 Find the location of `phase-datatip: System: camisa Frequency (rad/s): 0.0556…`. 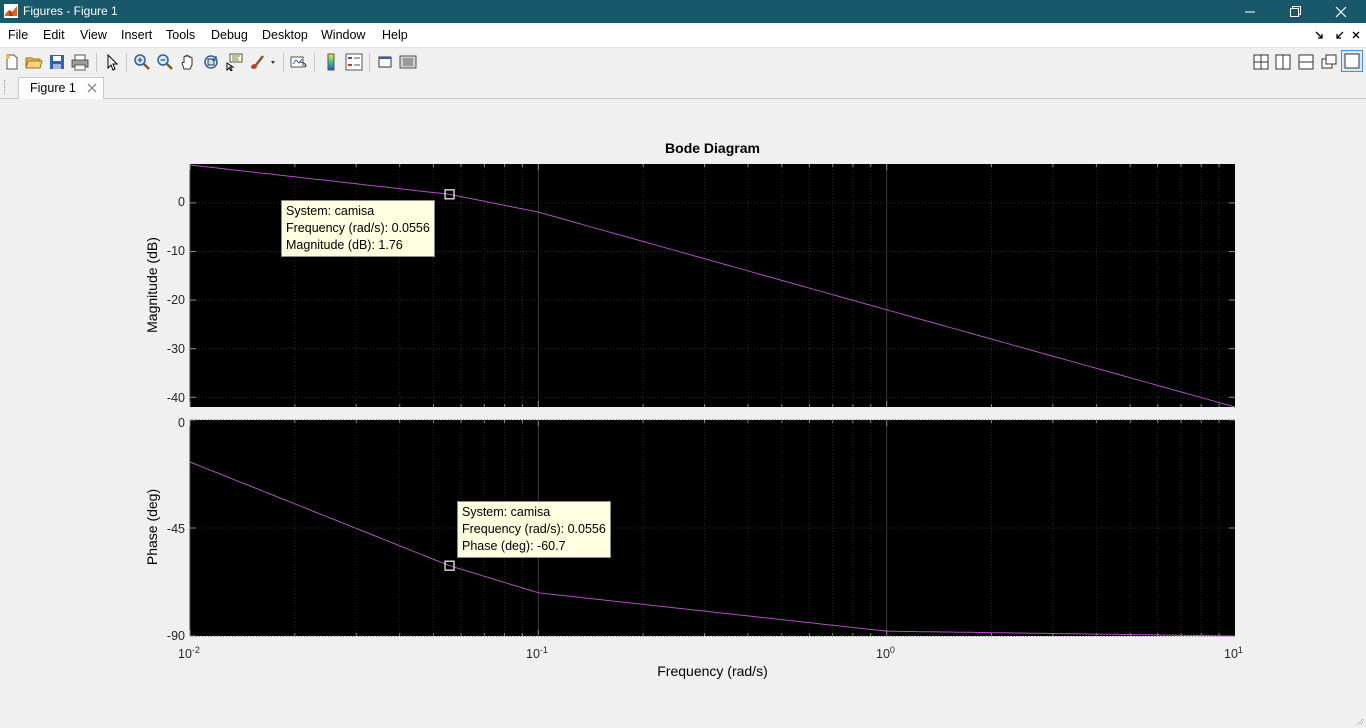

phase-datatip: System: camisa Frequency (rad/s): 0.0556… is located at coordinates (534, 529).